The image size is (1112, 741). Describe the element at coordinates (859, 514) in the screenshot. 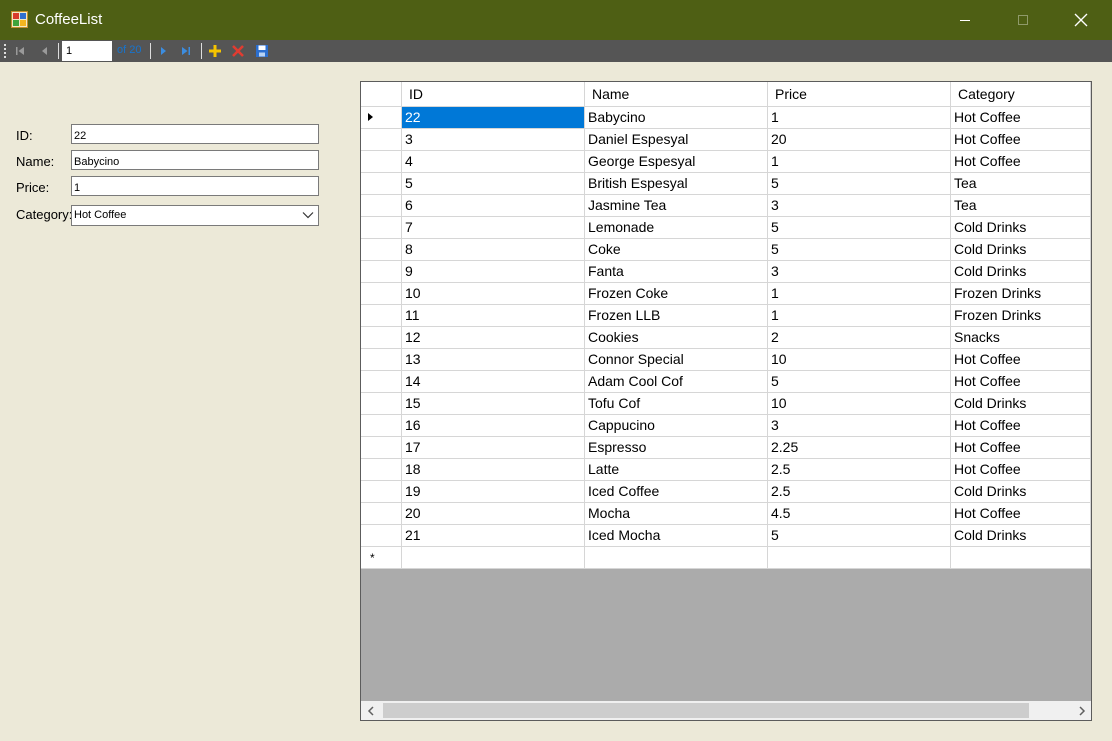

I see `cell-price: 4.5` at that location.